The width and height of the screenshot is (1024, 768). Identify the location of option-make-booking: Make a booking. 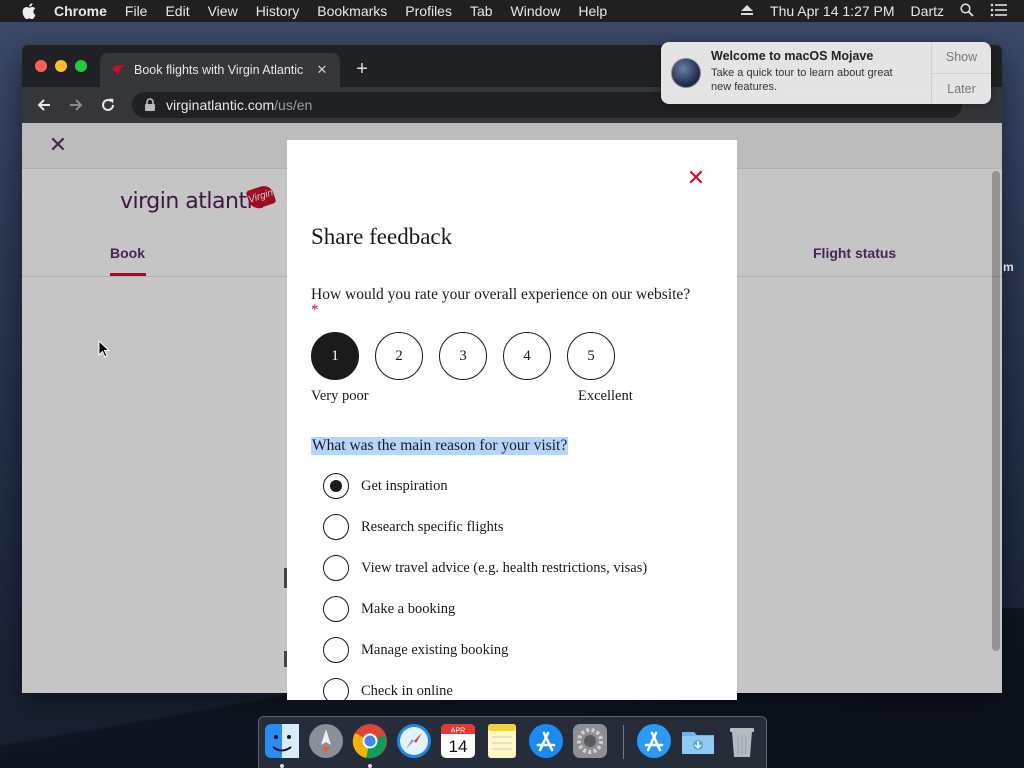
(389, 609).